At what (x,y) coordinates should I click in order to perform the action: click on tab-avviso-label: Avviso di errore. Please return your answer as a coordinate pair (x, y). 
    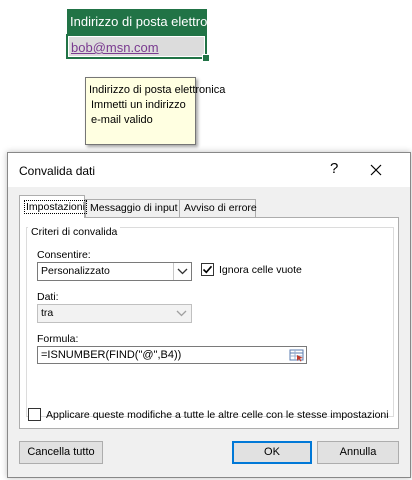
    Looking at the image, I should click on (220, 208).